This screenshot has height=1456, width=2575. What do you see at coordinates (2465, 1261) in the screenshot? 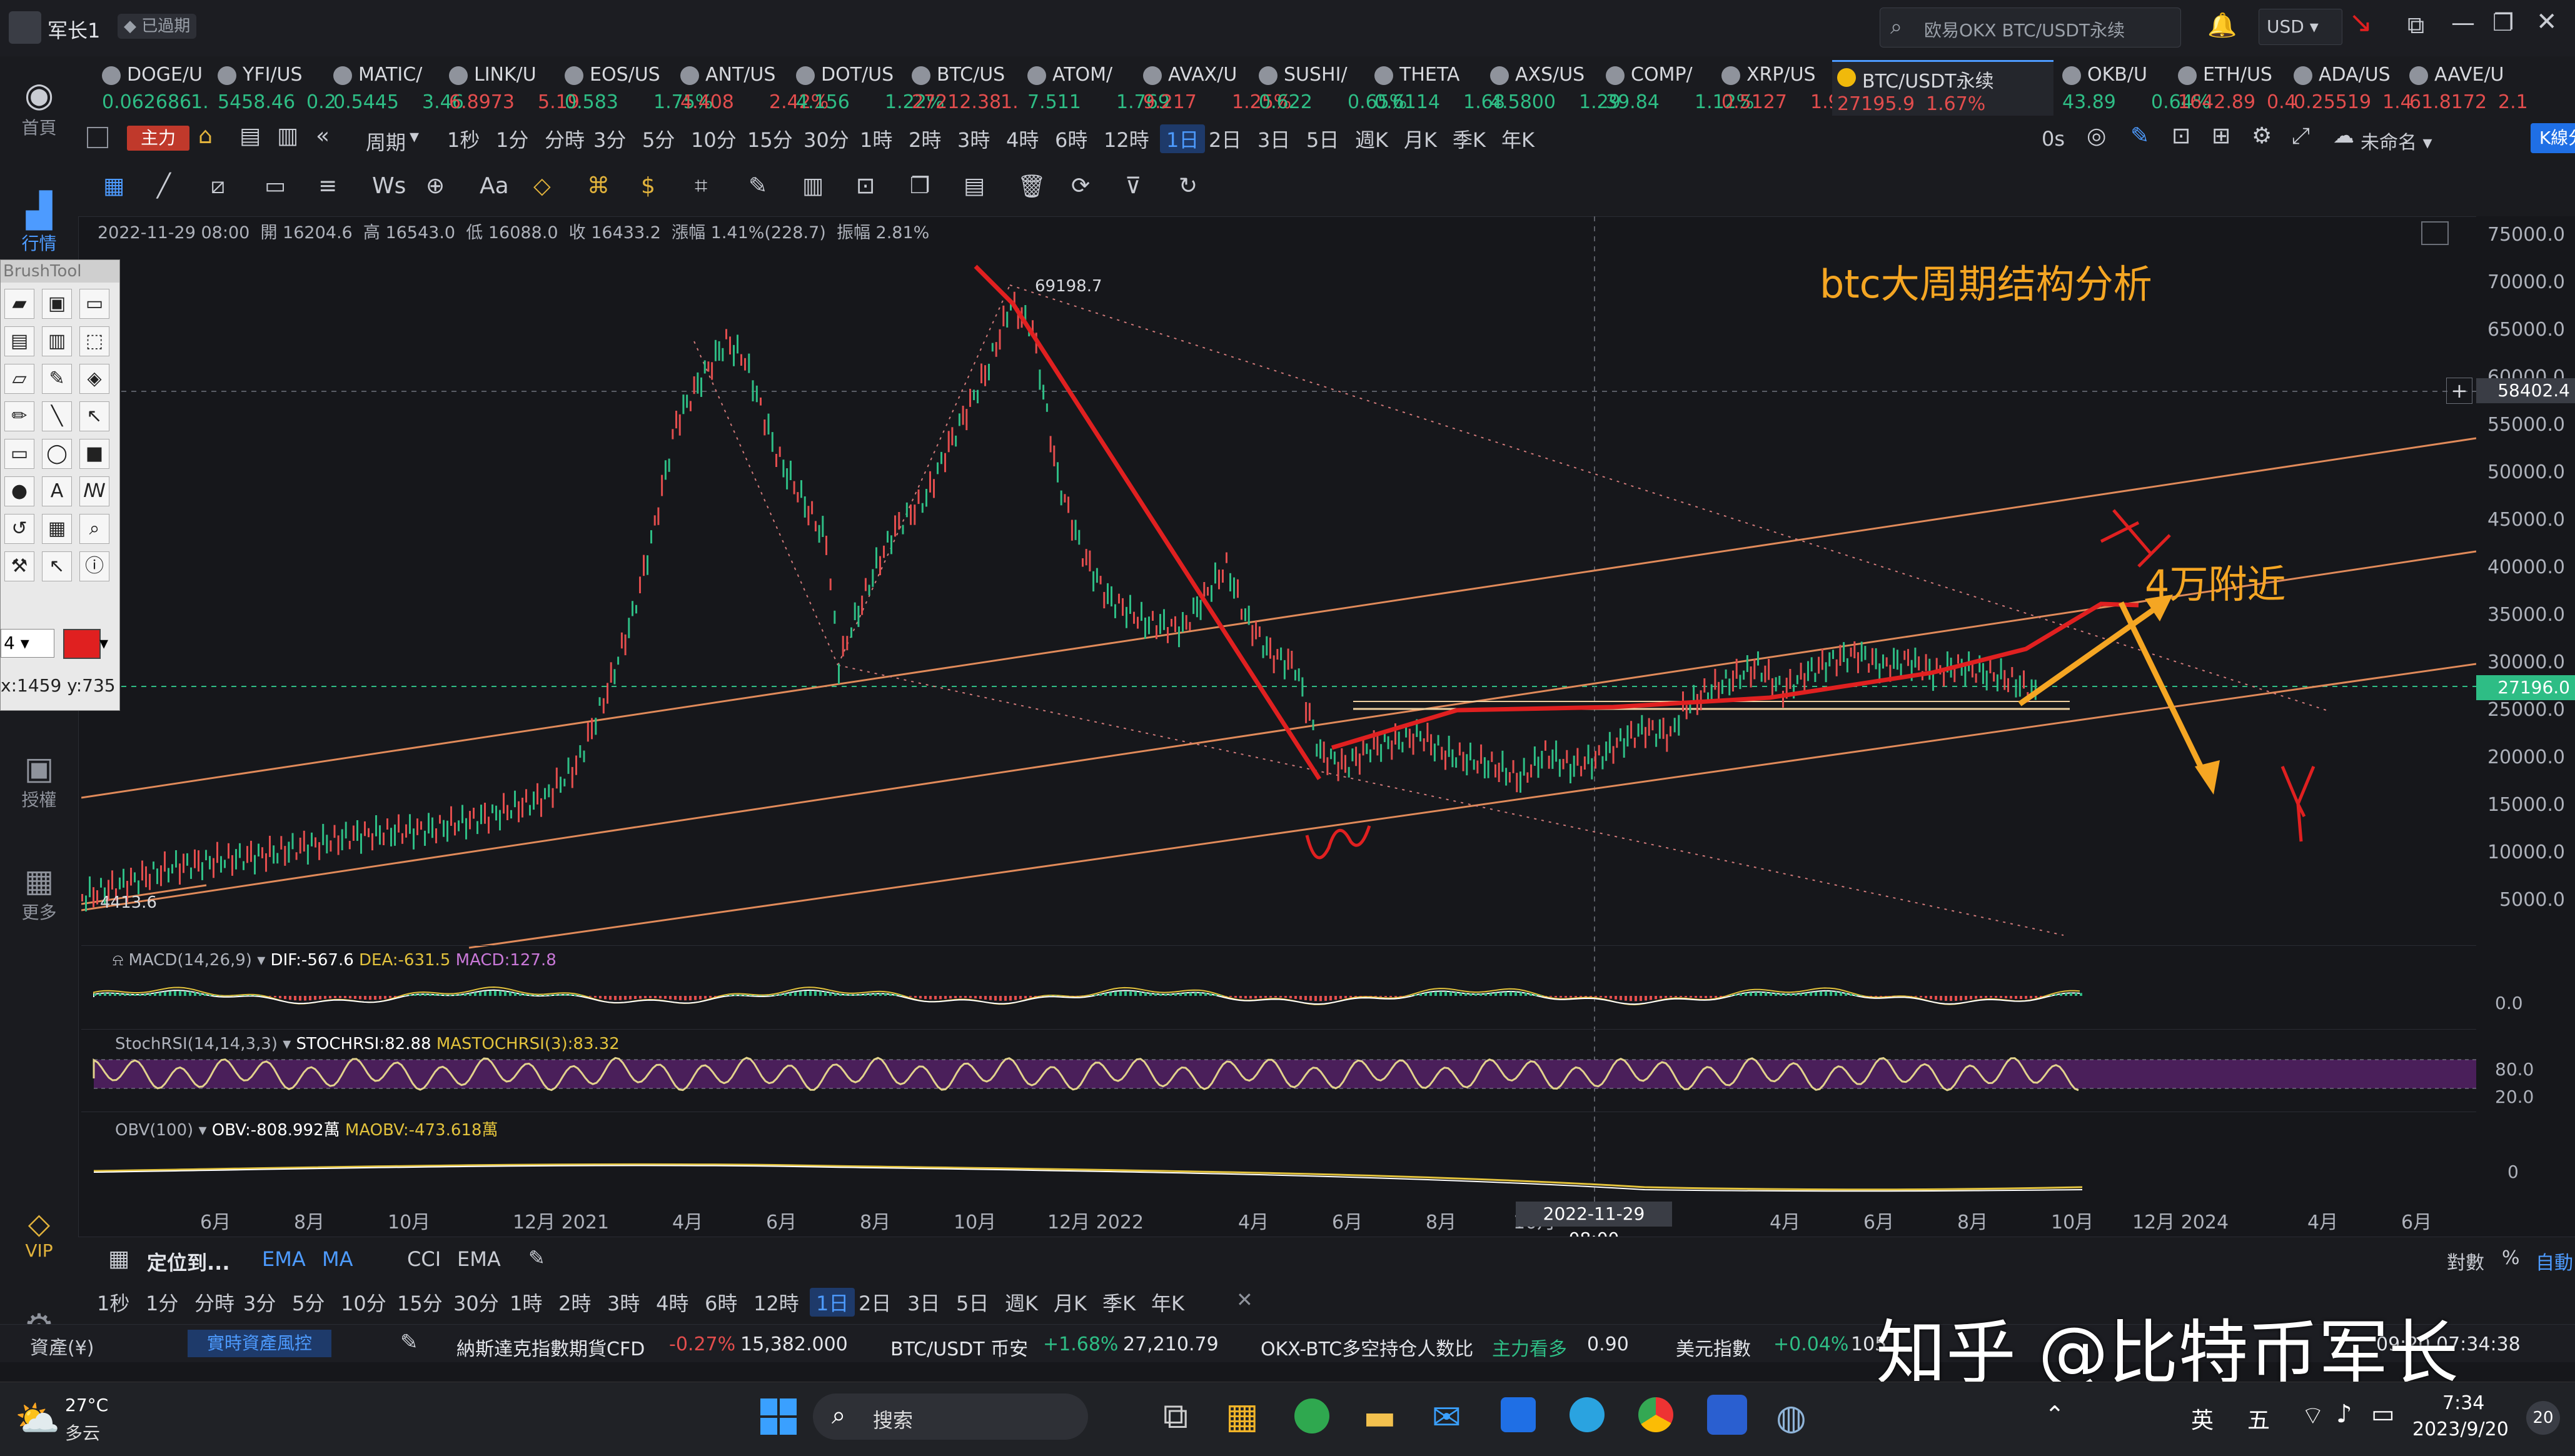
I see `log-scale-toggle: 對數` at bounding box center [2465, 1261].